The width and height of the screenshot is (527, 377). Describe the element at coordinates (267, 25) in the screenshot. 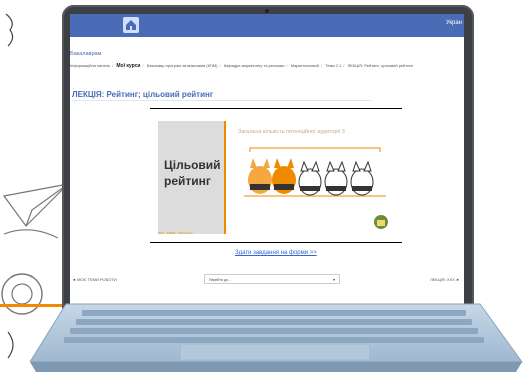

I see `top-navbar: Укран` at that location.